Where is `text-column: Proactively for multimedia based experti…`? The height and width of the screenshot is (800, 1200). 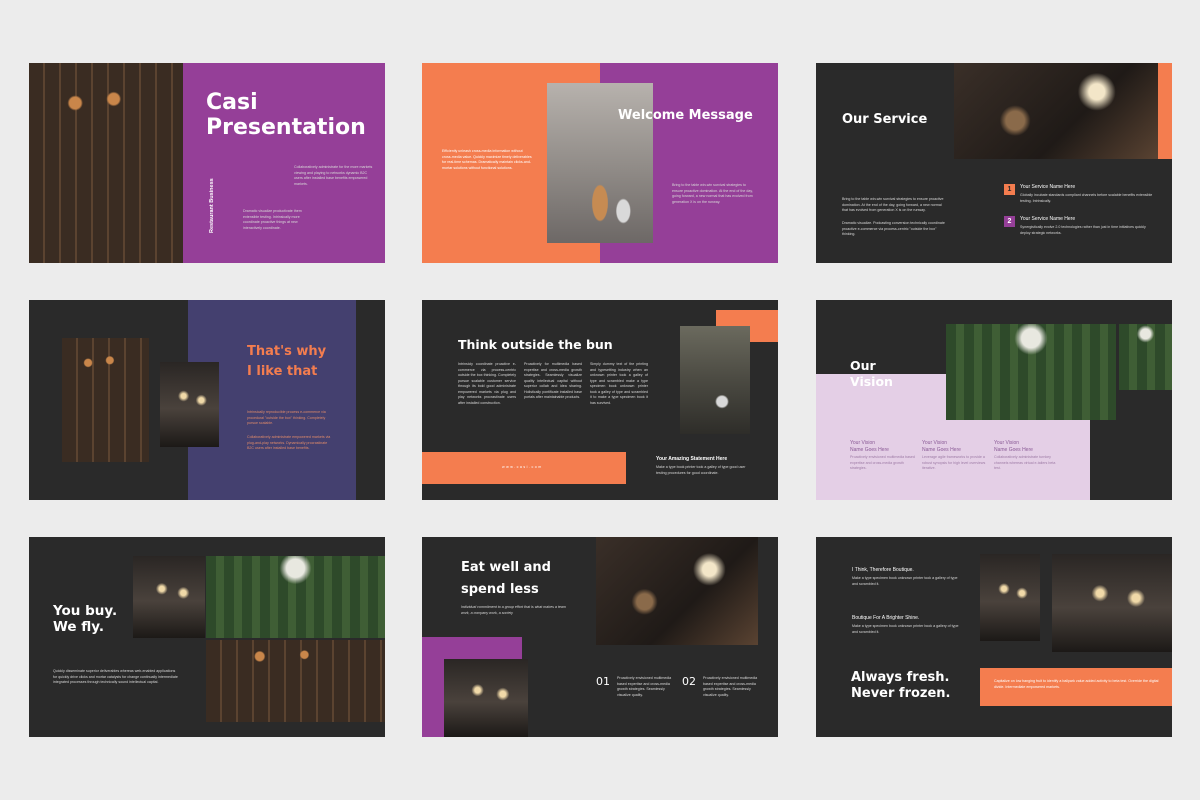
text-column: Proactively for multimedia based experti… is located at coordinates (553, 381).